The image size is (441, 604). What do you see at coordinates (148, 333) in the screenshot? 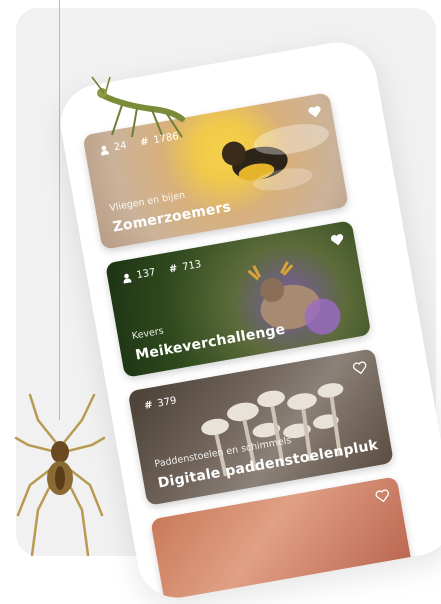
I see `card-category: Kevers` at bounding box center [148, 333].